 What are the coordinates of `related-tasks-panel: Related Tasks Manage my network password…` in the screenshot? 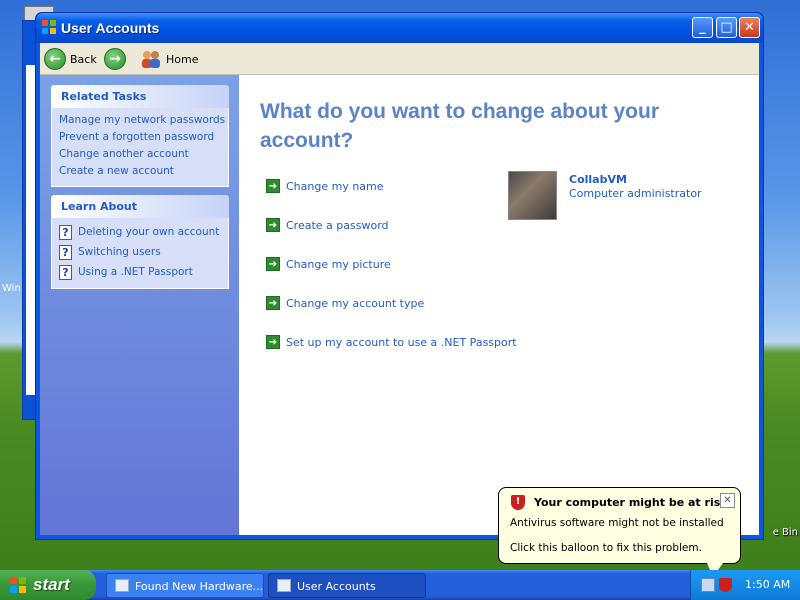 It's located at (140, 136).